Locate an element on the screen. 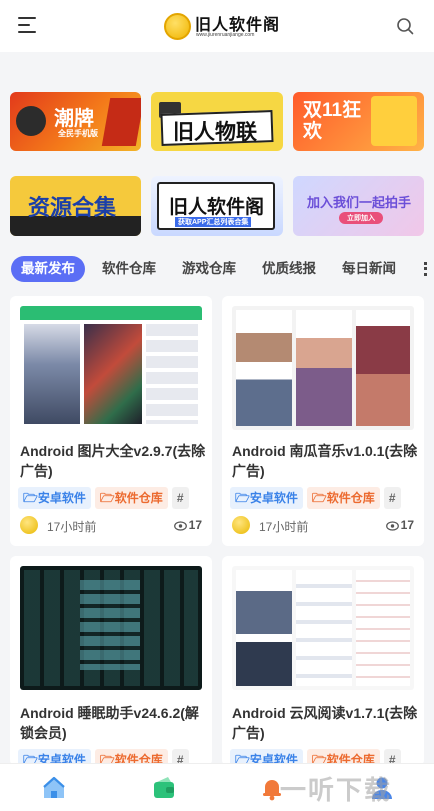  tab-games: 游戏仓库 is located at coordinates (209, 269).